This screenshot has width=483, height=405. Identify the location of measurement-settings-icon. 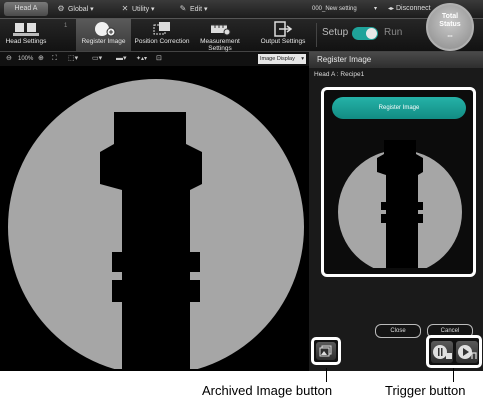
(221, 30).